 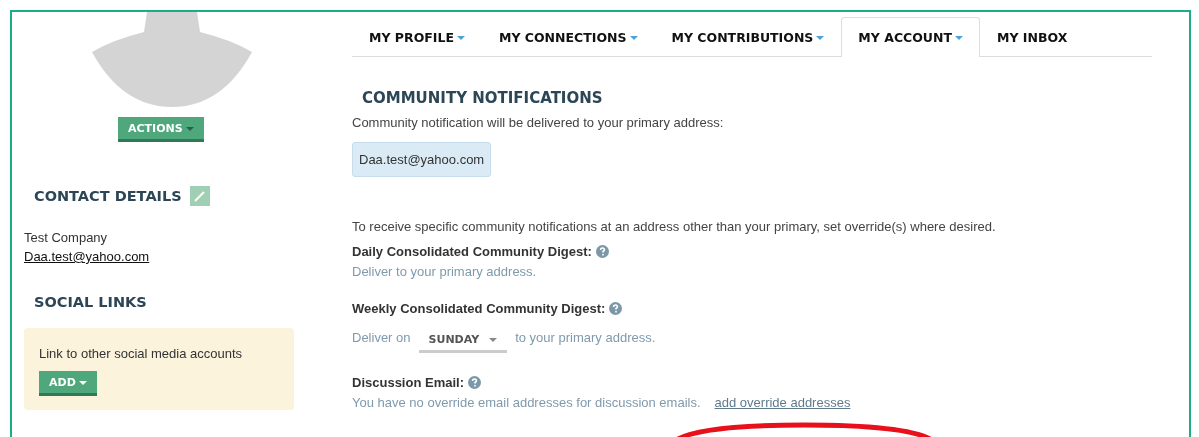 I want to click on tab: MY PROFILE, so click(x=417, y=37).